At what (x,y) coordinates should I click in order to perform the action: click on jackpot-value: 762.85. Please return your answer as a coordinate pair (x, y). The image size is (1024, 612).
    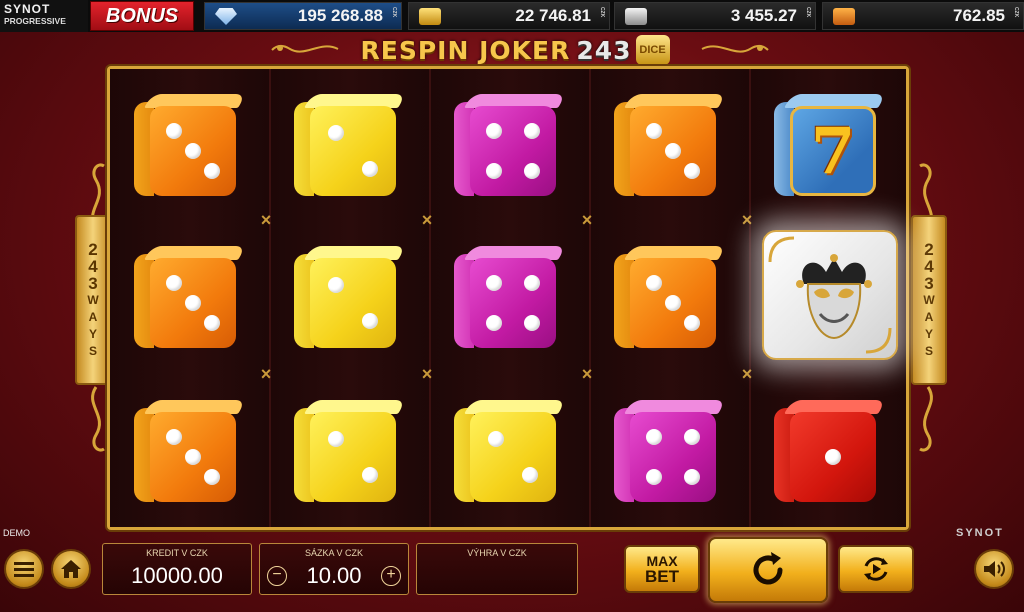
    Looking at the image, I should click on (979, 15).